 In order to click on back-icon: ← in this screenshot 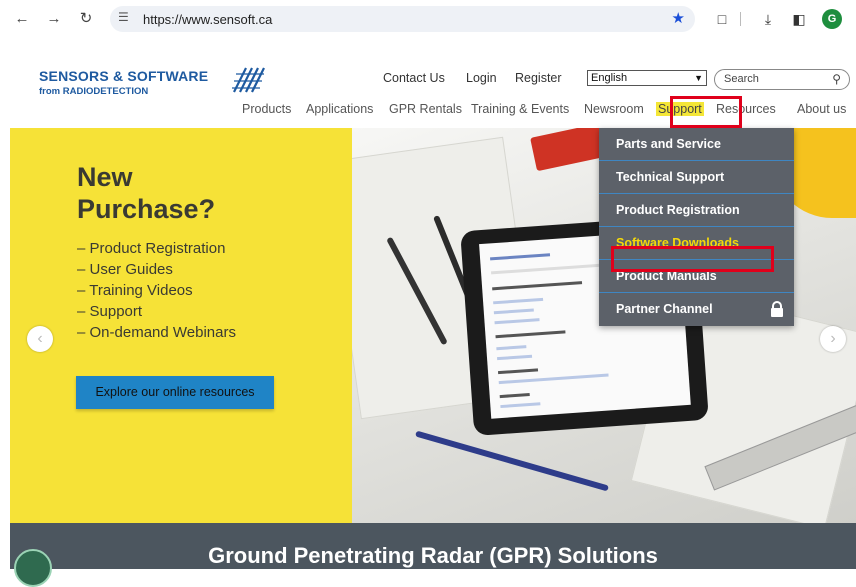, I will do `click(22, 19)`.